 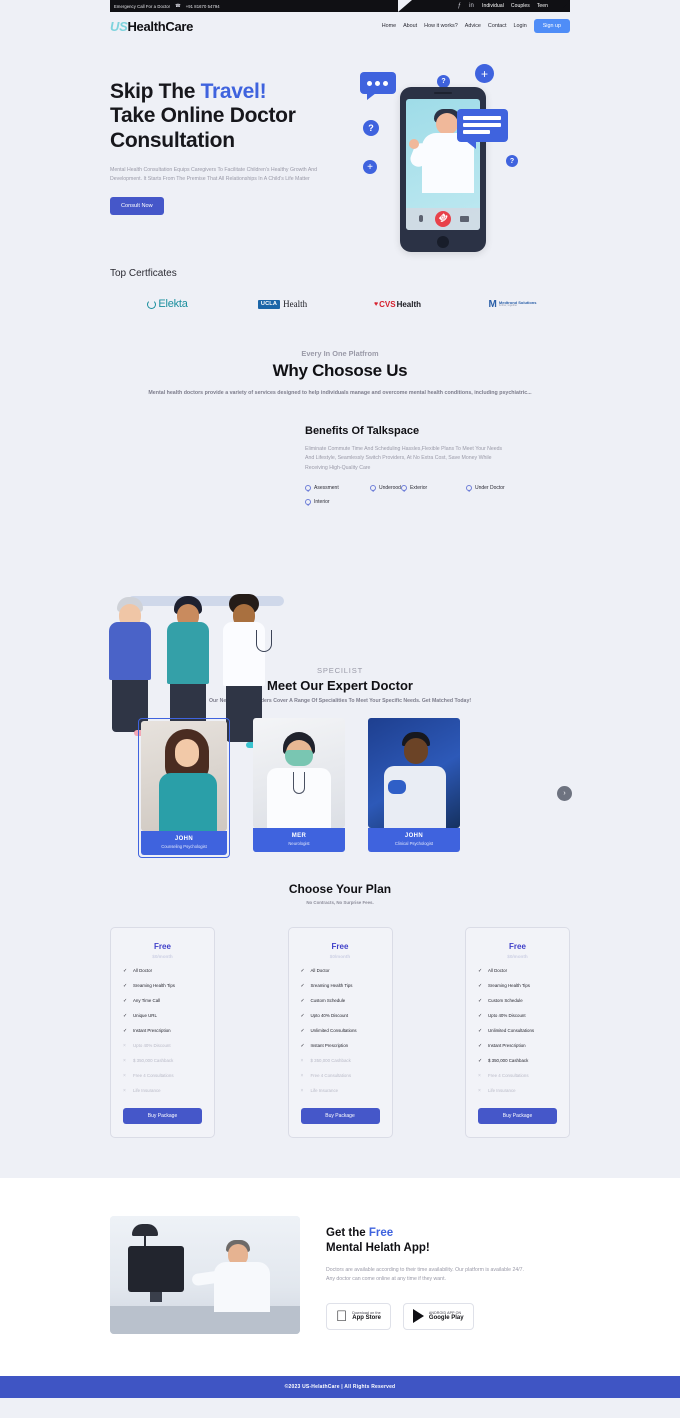 What do you see at coordinates (381, 1232) in the screenshot?
I see `app-heading-accent: Free` at bounding box center [381, 1232].